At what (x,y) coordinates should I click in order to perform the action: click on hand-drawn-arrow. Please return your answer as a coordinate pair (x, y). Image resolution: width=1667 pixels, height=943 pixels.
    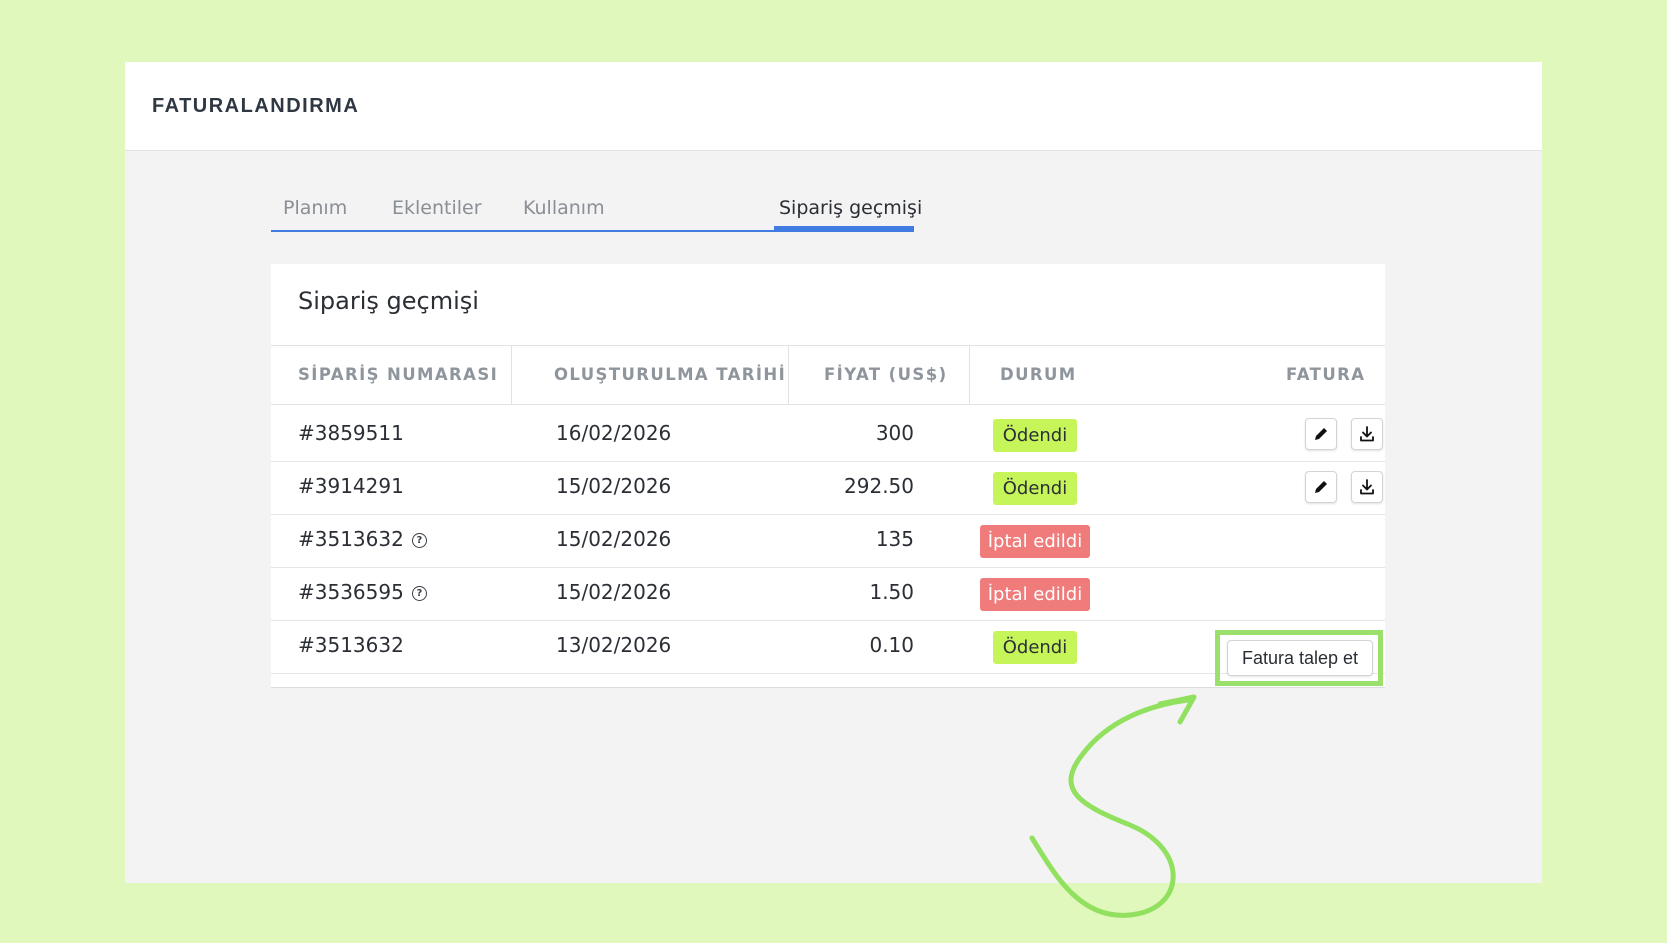
    Looking at the image, I should click on (1113, 806).